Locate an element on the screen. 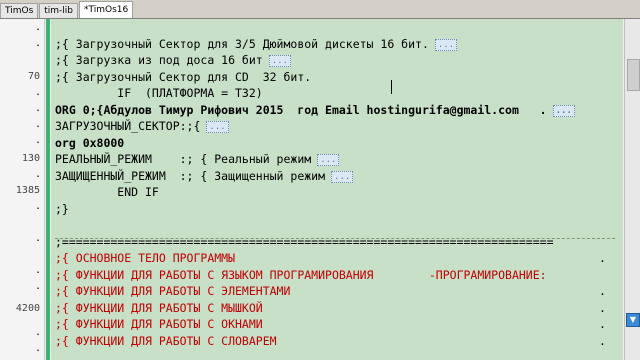 This screenshot has width=640, height=360. code-line: IF (ПЛАТФОРМА = T32) is located at coordinates (159, 93).